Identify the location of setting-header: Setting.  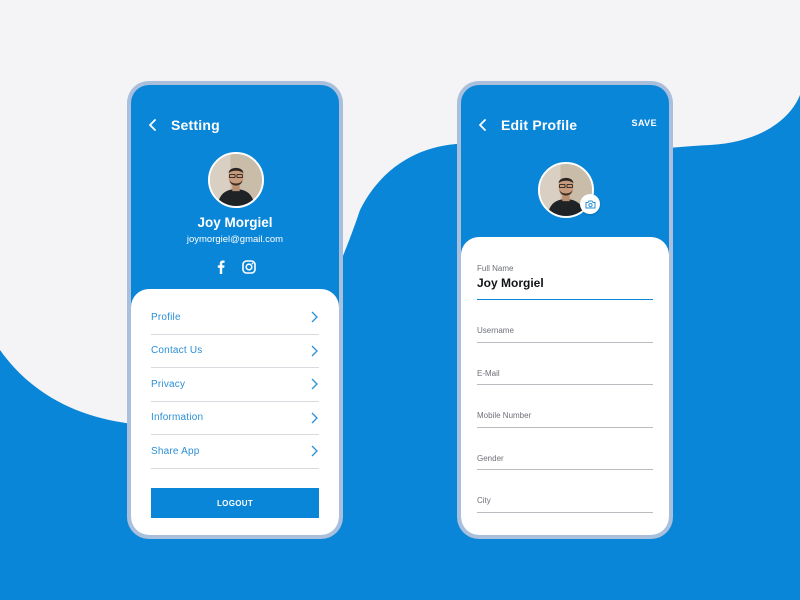
(235, 125).